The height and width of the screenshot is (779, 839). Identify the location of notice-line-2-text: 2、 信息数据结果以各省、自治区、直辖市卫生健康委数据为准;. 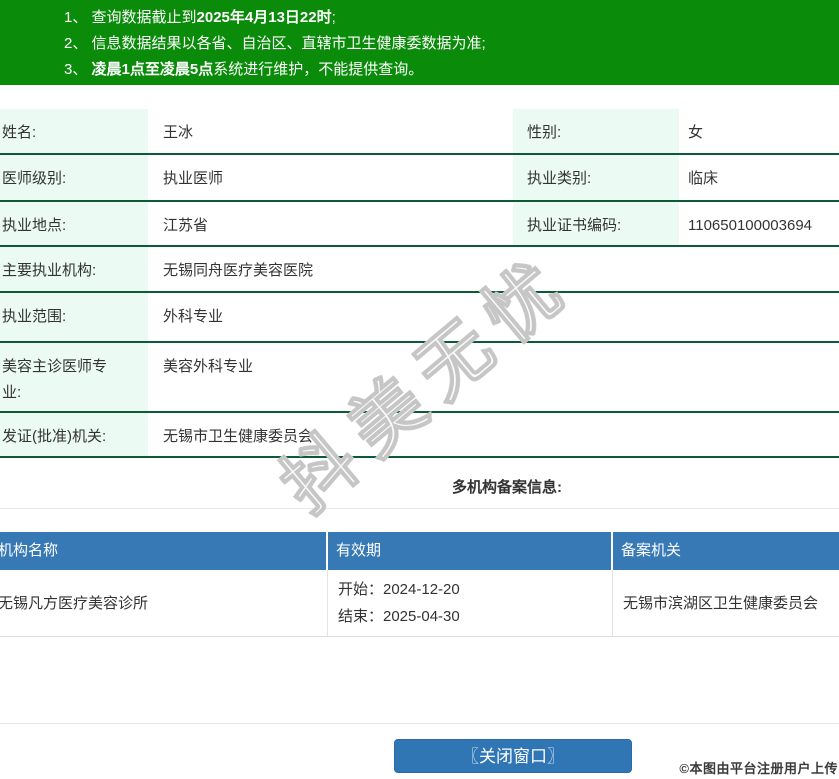
(275, 43).